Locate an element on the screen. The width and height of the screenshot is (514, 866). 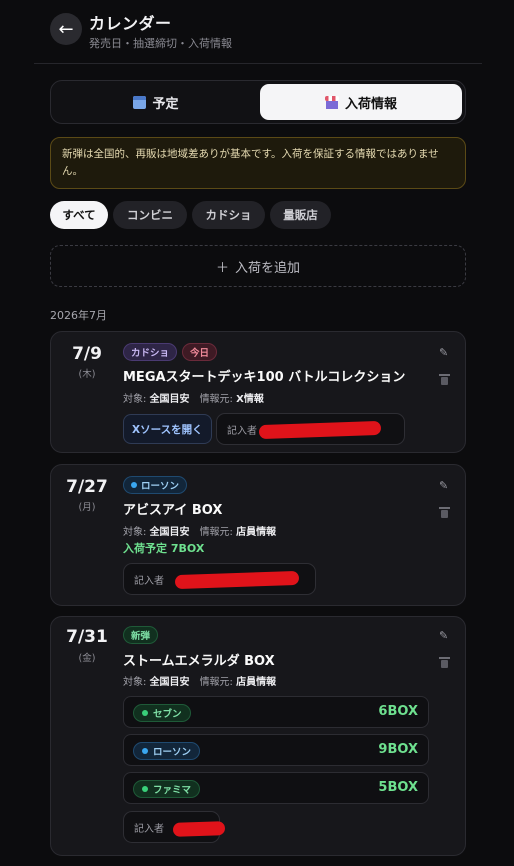
store-stock-row: ローソン 9BOX is located at coordinates (276, 750).